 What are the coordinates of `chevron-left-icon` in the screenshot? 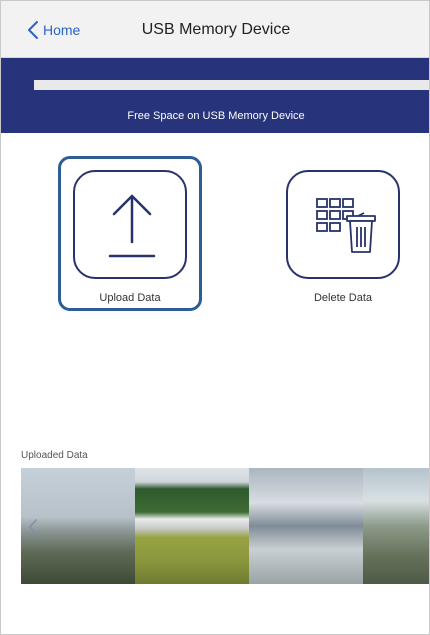 It's located at (33, 527).